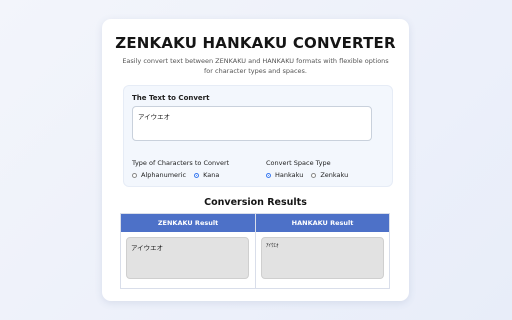 This screenshot has height=320, width=512. Describe the element at coordinates (211, 175) in the screenshot. I see `radio-kana-label: Kana` at that location.